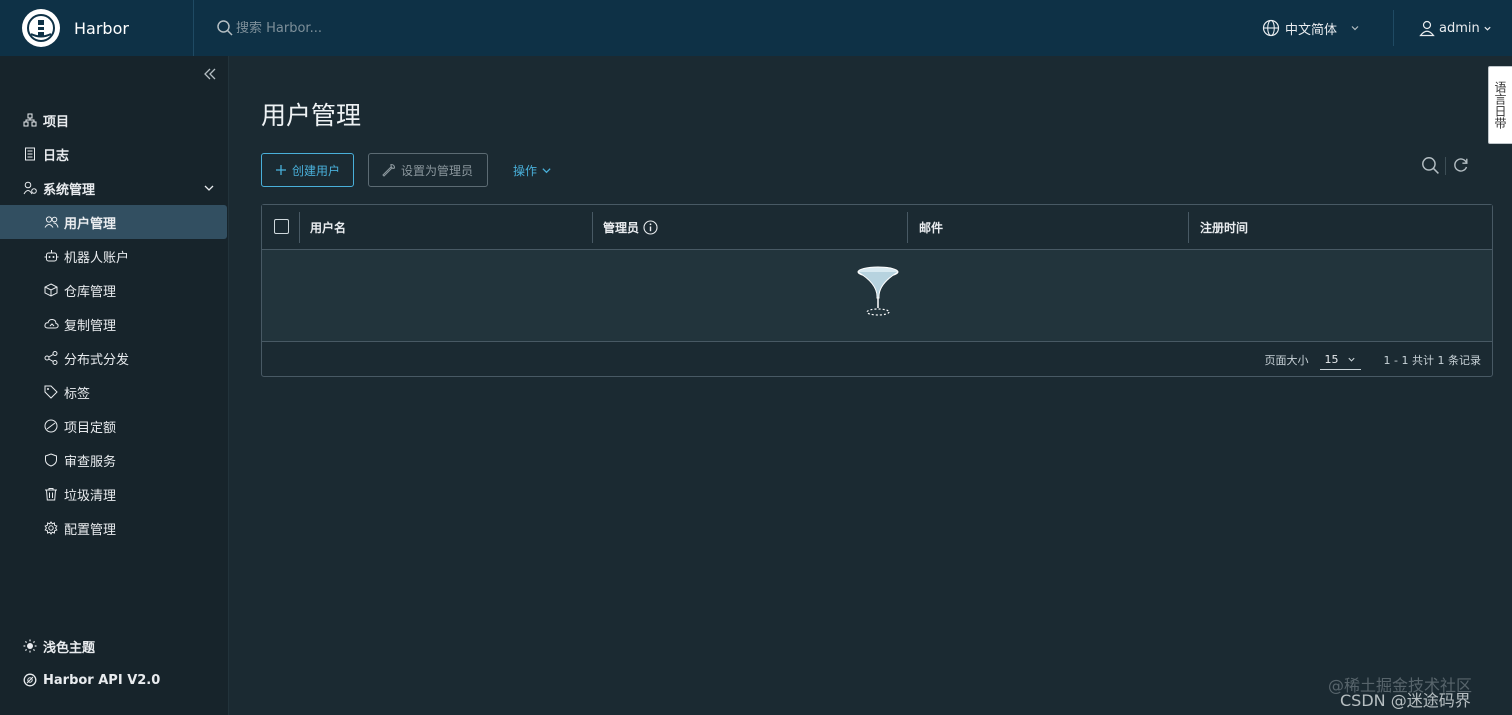 The width and height of the screenshot is (1512, 715). Describe the element at coordinates (30, 188) in the screenshot. I see `admin-icon` at that location.